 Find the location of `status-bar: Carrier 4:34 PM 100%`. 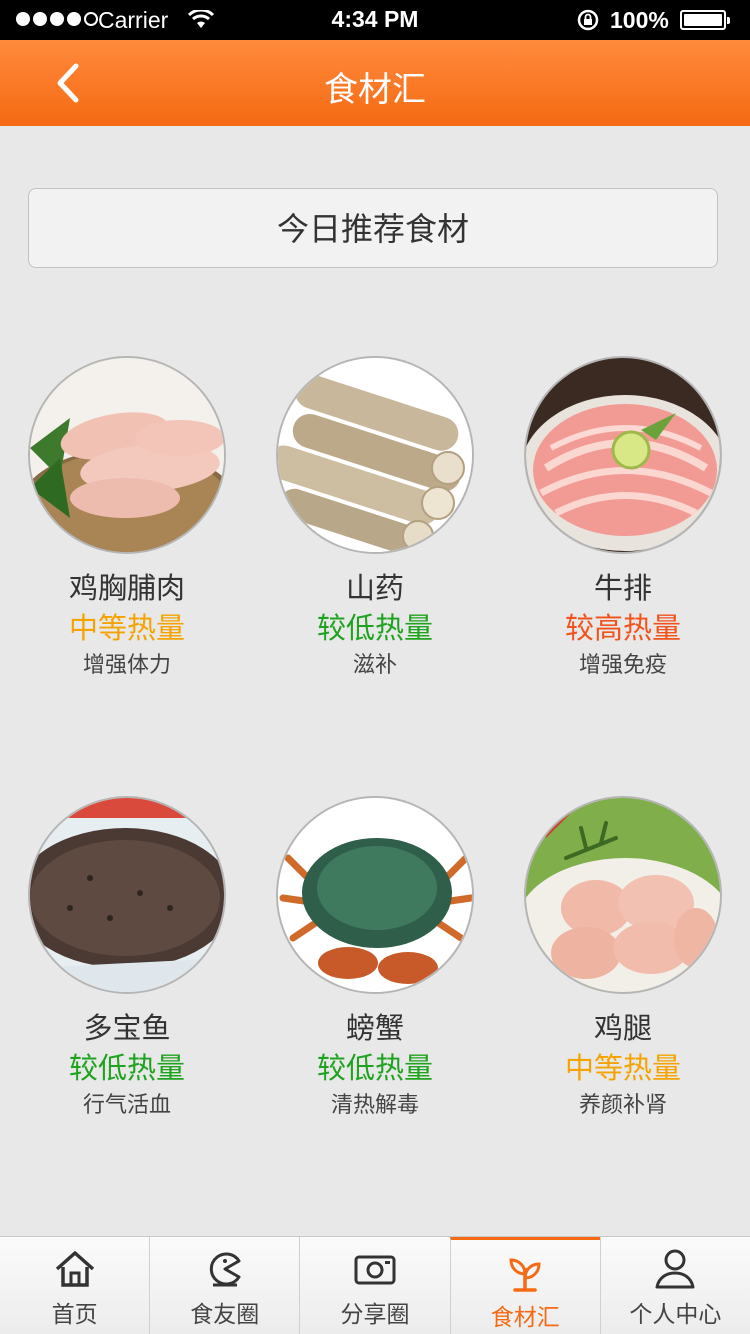

status-bar: Carrier 4:34 PM 100% is located at coordinates (375, 20).